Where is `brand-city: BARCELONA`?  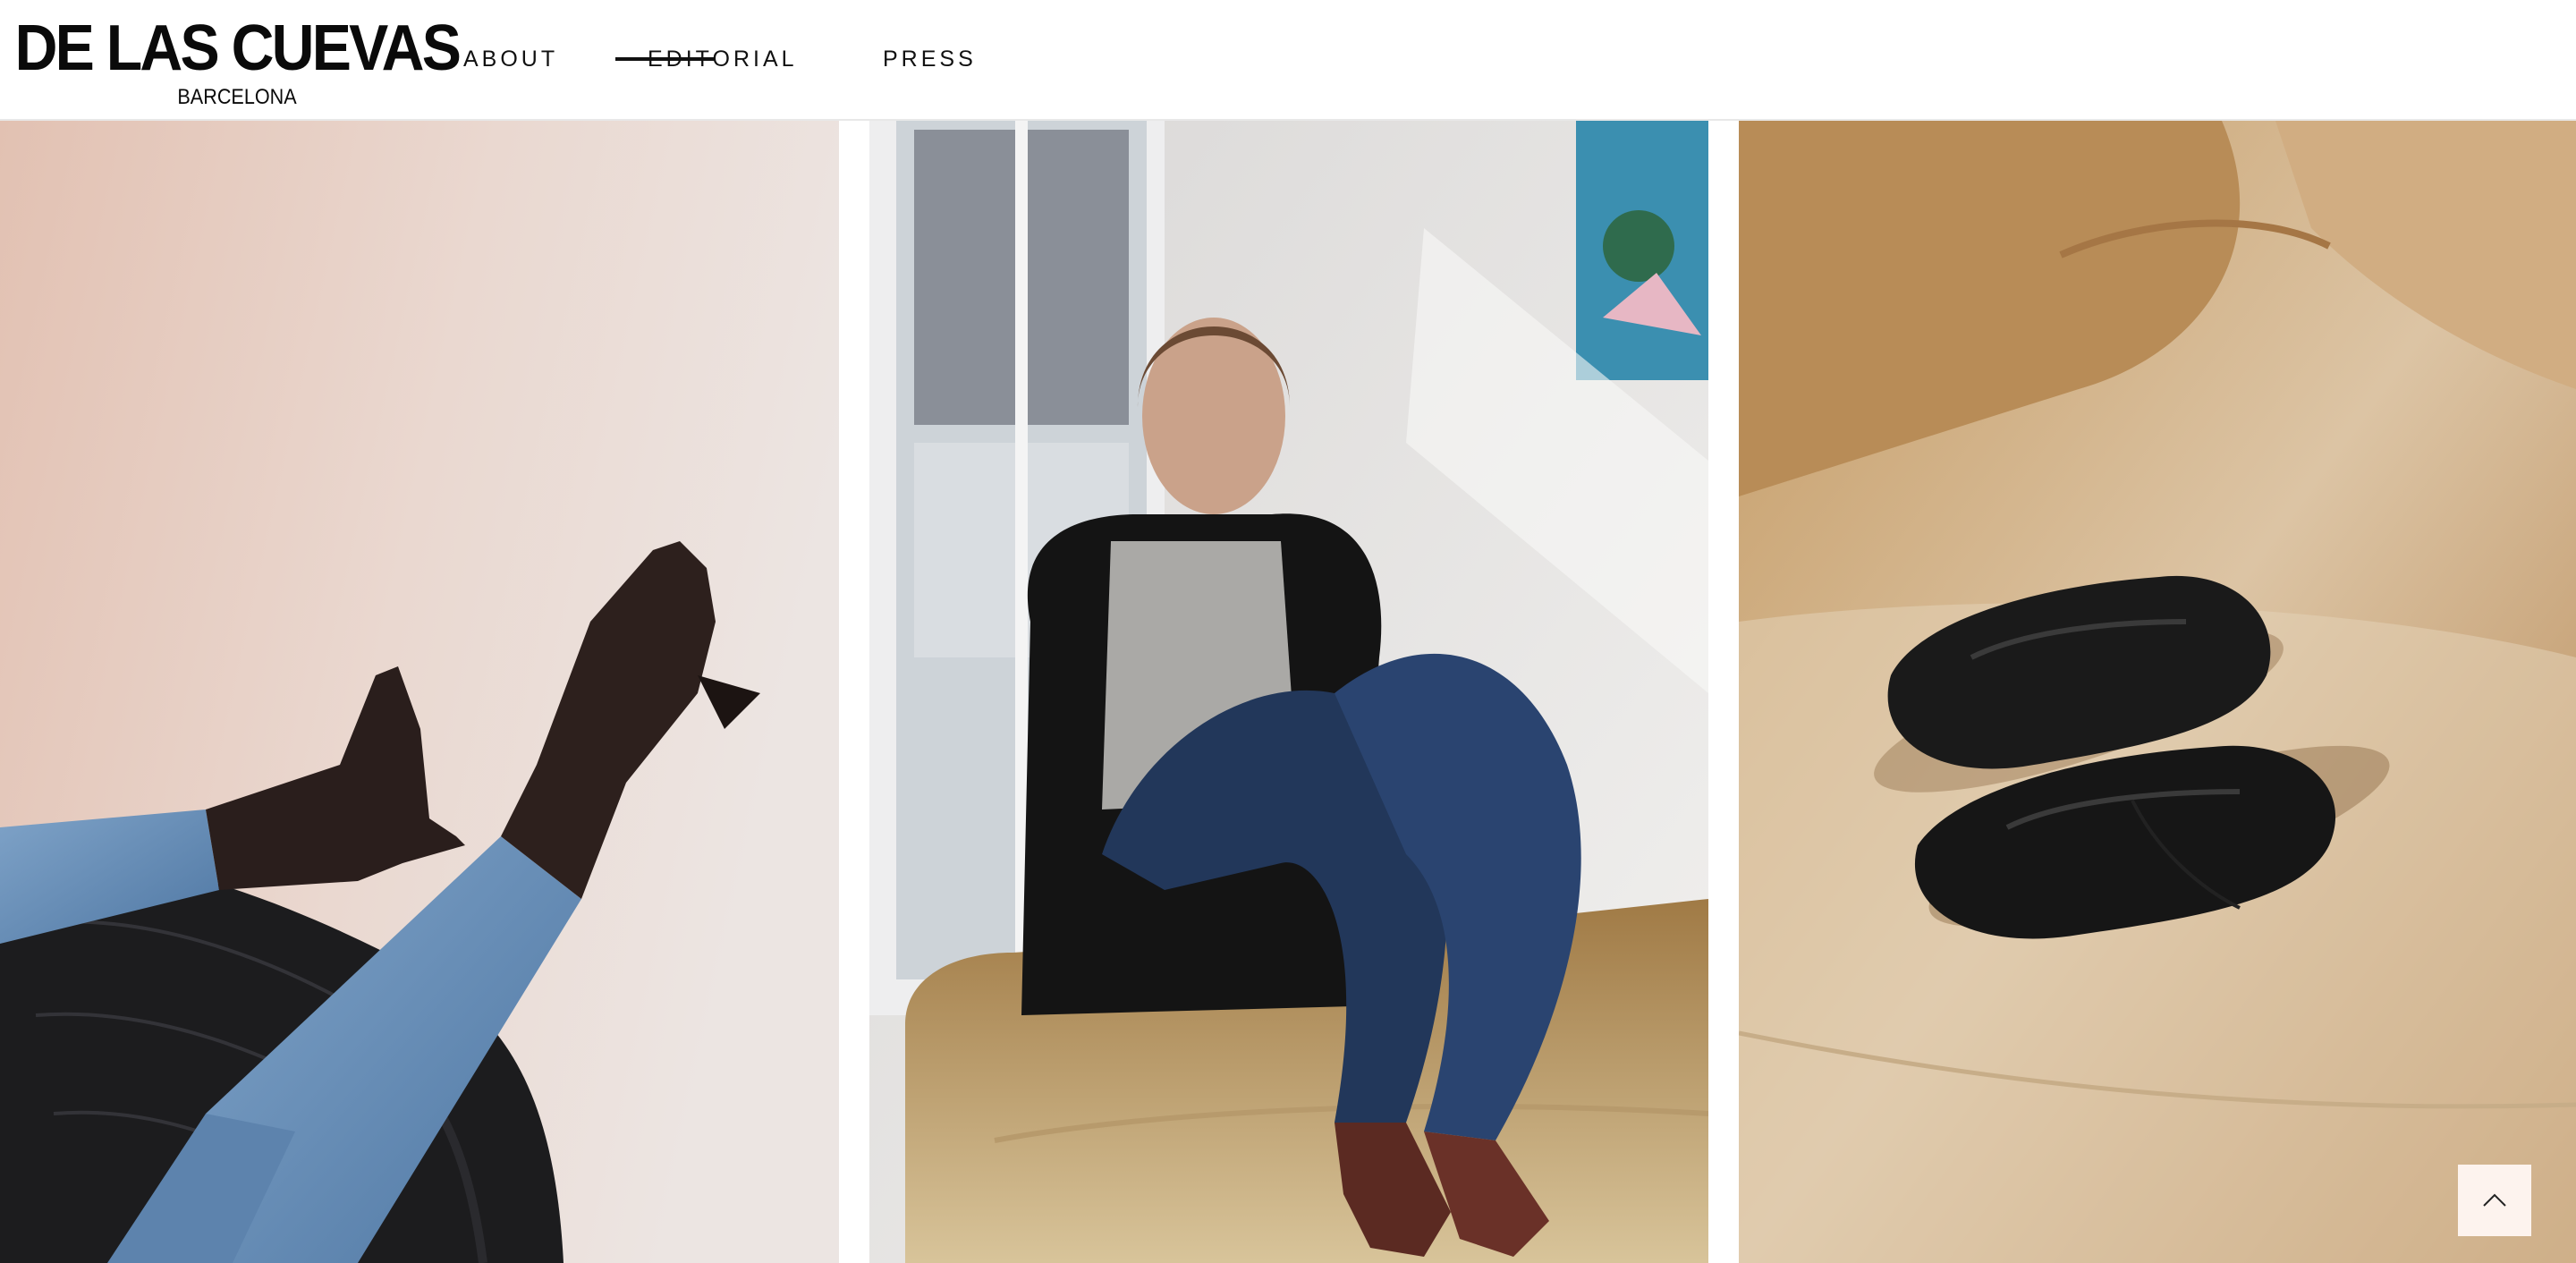
brand-city: BARCELONA is located at coordinates (237, 97).